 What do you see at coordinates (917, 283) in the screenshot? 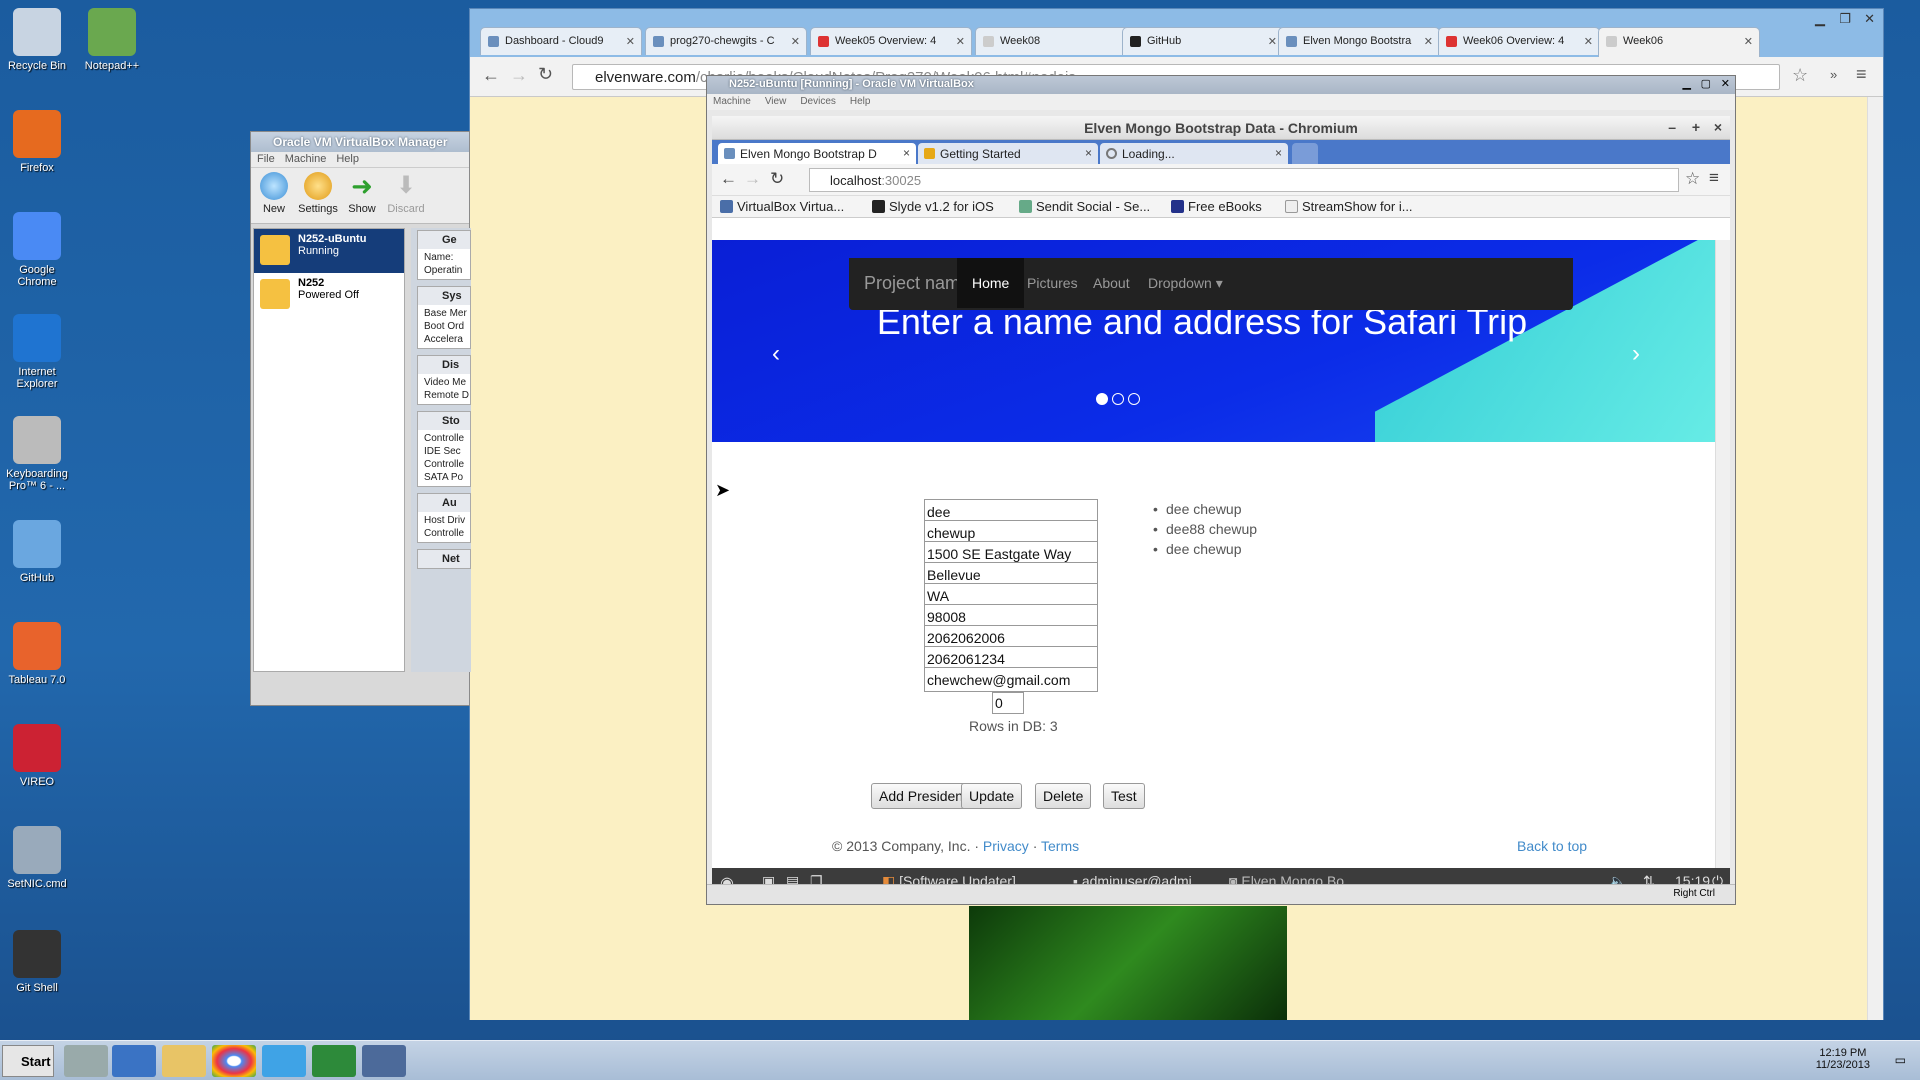
I see `navbar-brand: Project name` at bounding box center [917, 283].